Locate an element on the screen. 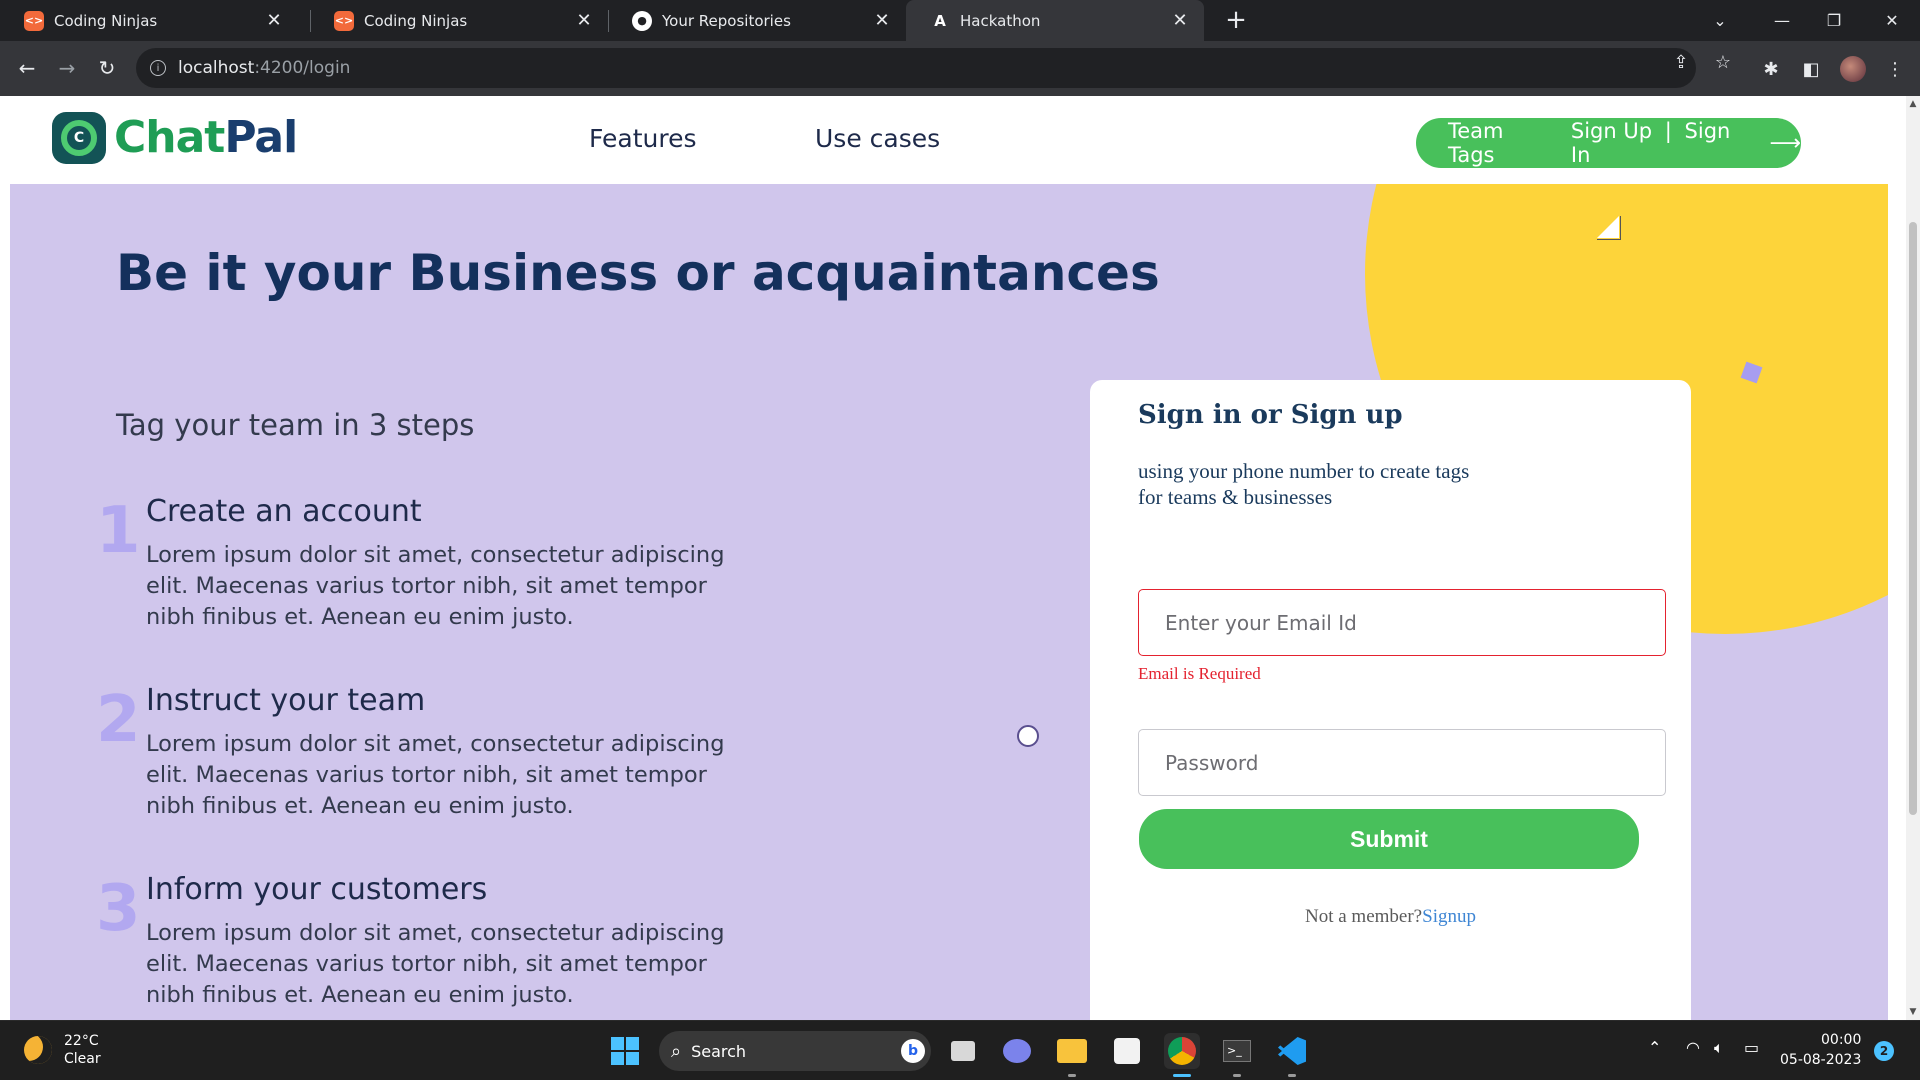  browser-tab-active: A Hackathon ✕ is located at coordinates (1055, 20).